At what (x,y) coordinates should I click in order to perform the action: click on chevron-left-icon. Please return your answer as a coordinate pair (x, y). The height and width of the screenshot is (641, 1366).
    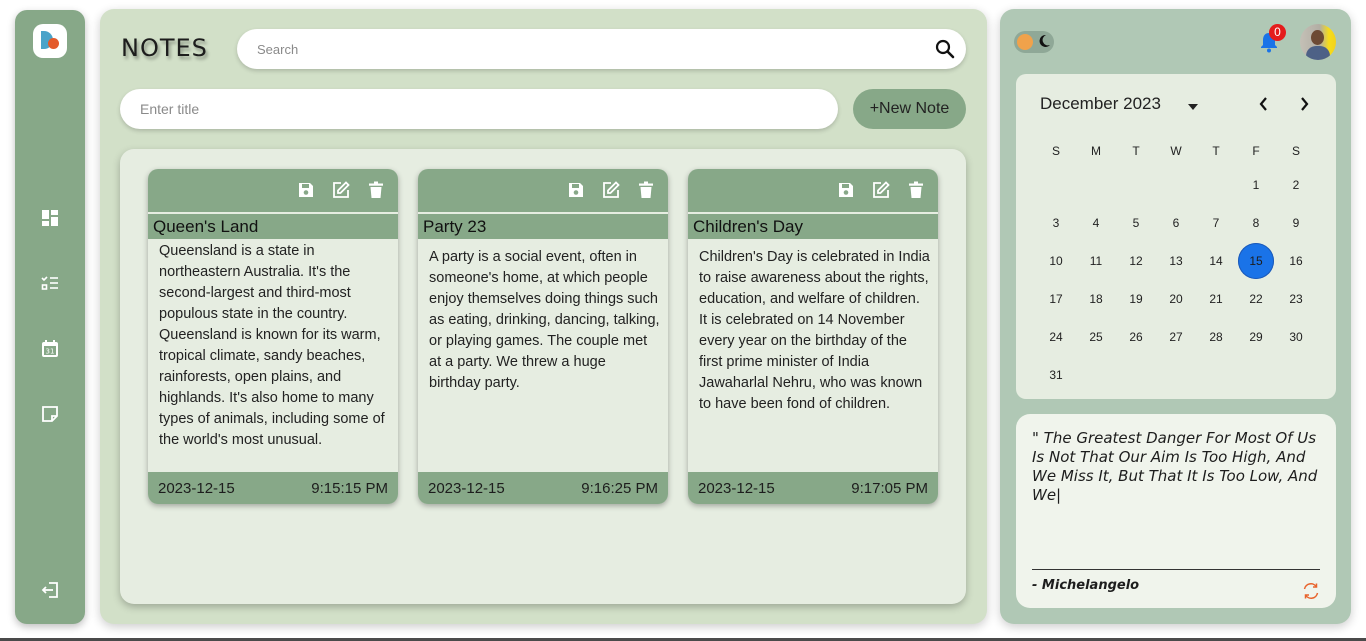
    Looking at the image, I should click on (1264, 104).